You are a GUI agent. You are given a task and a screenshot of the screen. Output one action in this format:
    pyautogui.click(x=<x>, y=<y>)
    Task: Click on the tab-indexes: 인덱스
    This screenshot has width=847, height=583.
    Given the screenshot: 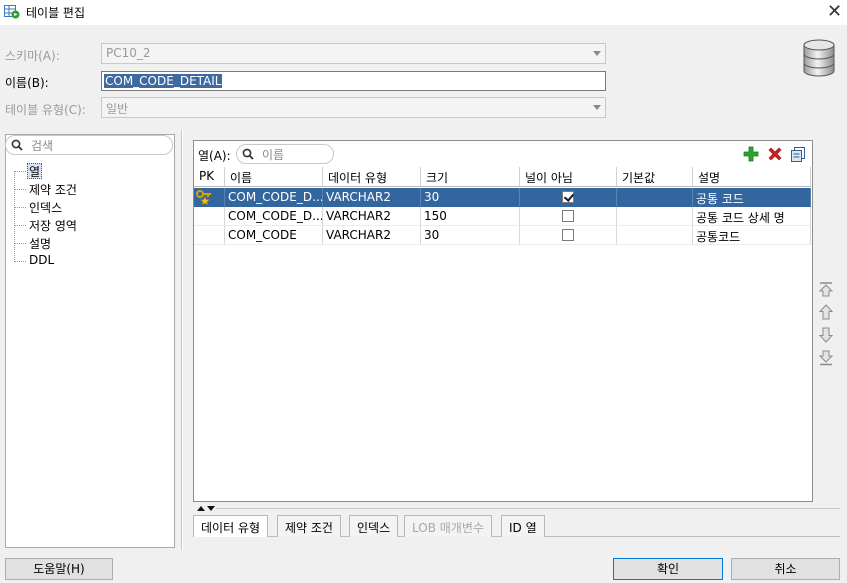 What is the action you would take?
    pyautogui.click(x=374, y=526)
    